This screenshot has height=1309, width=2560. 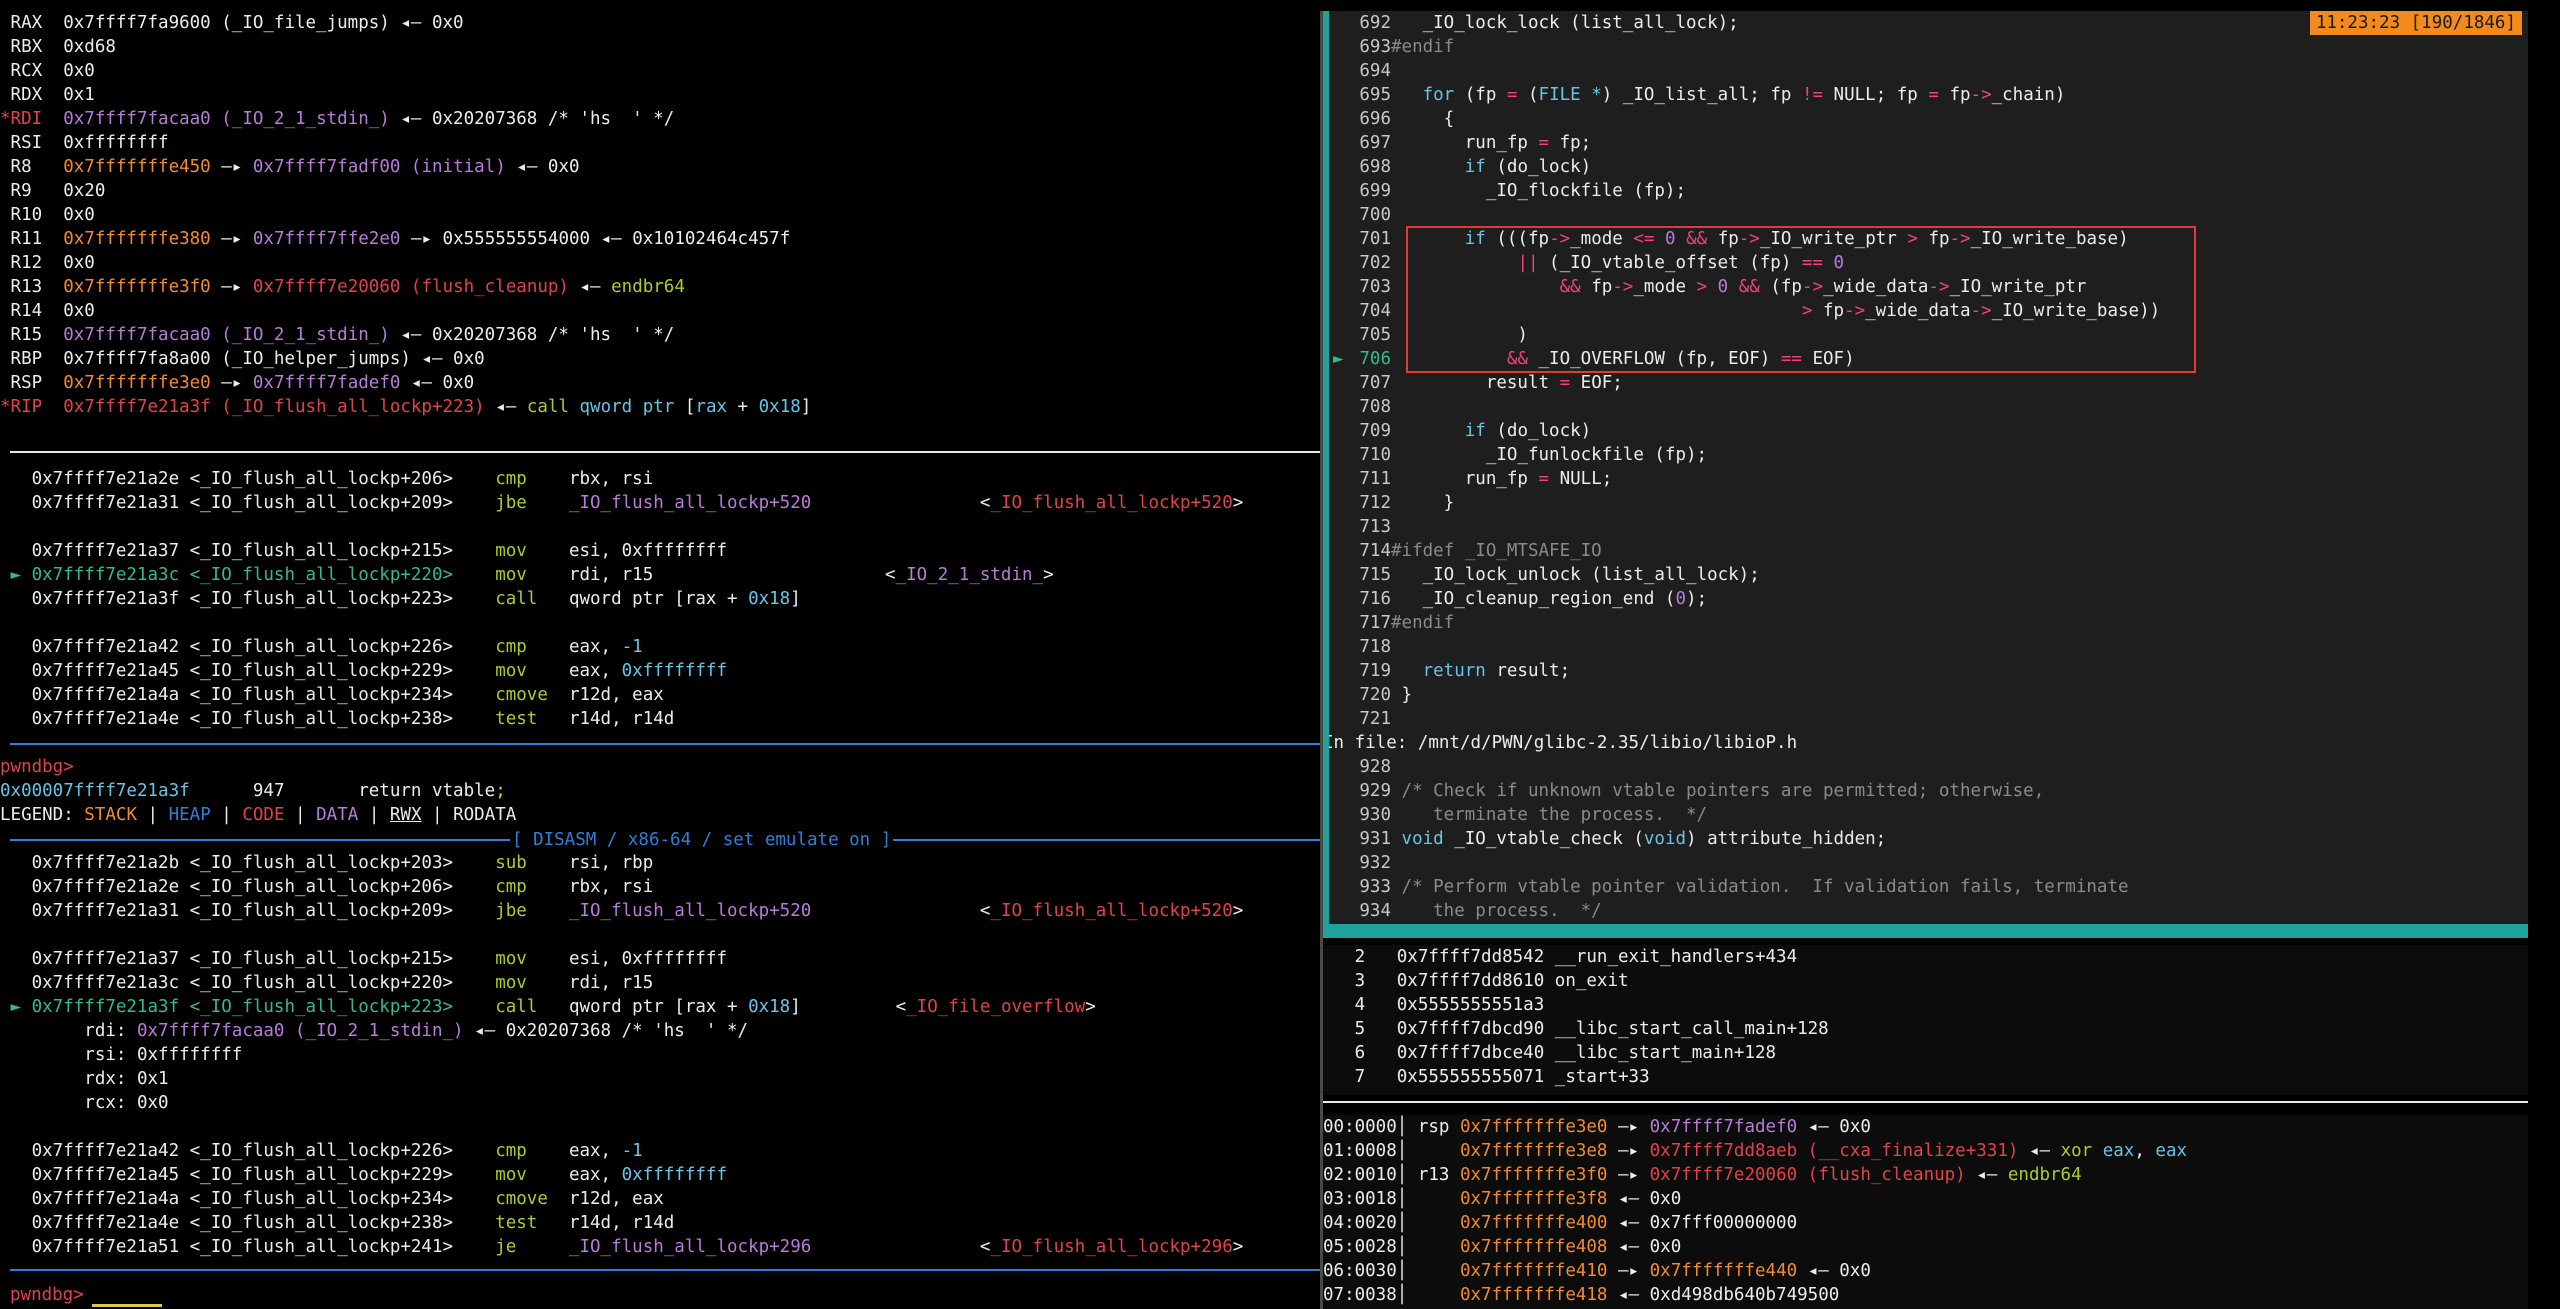 What do you see at coordinates (632, 407) in the screenshot?
I see `register-text: qword ptr` at bounding box center [632, 407].